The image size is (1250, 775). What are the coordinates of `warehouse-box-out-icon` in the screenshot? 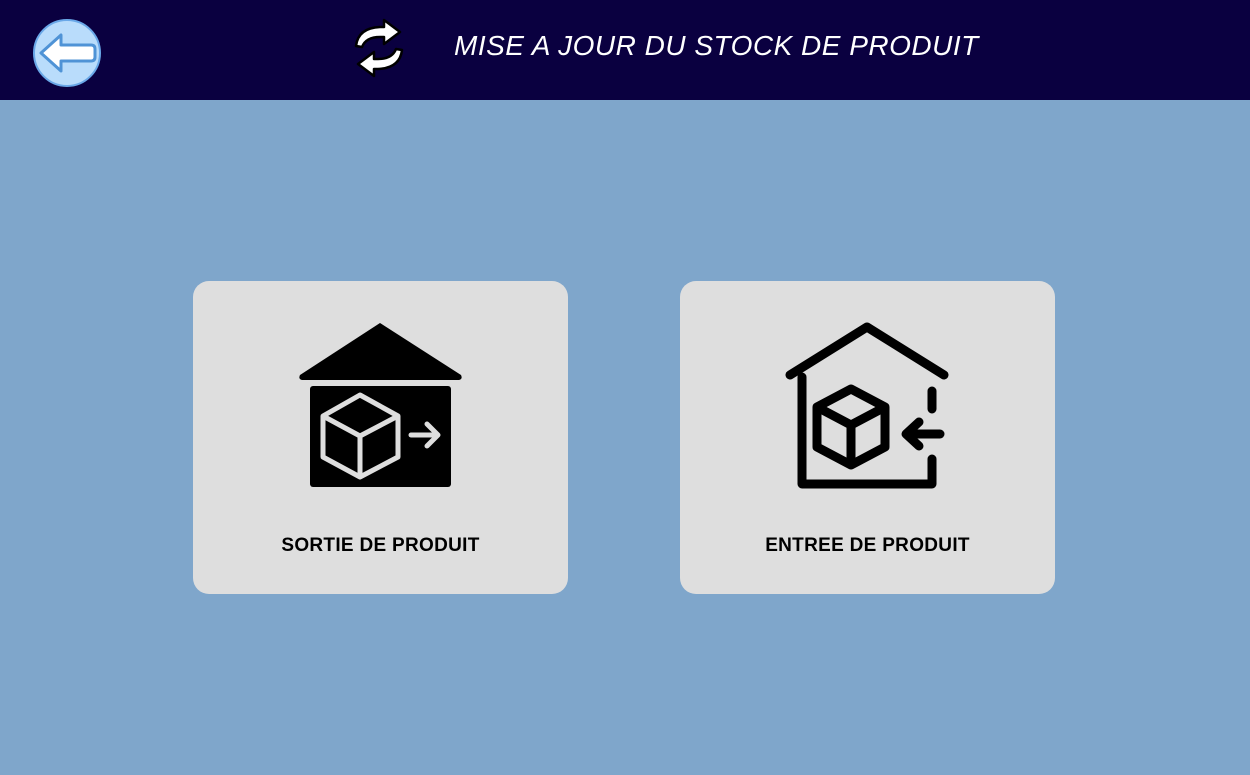 It's located at (380, 405).